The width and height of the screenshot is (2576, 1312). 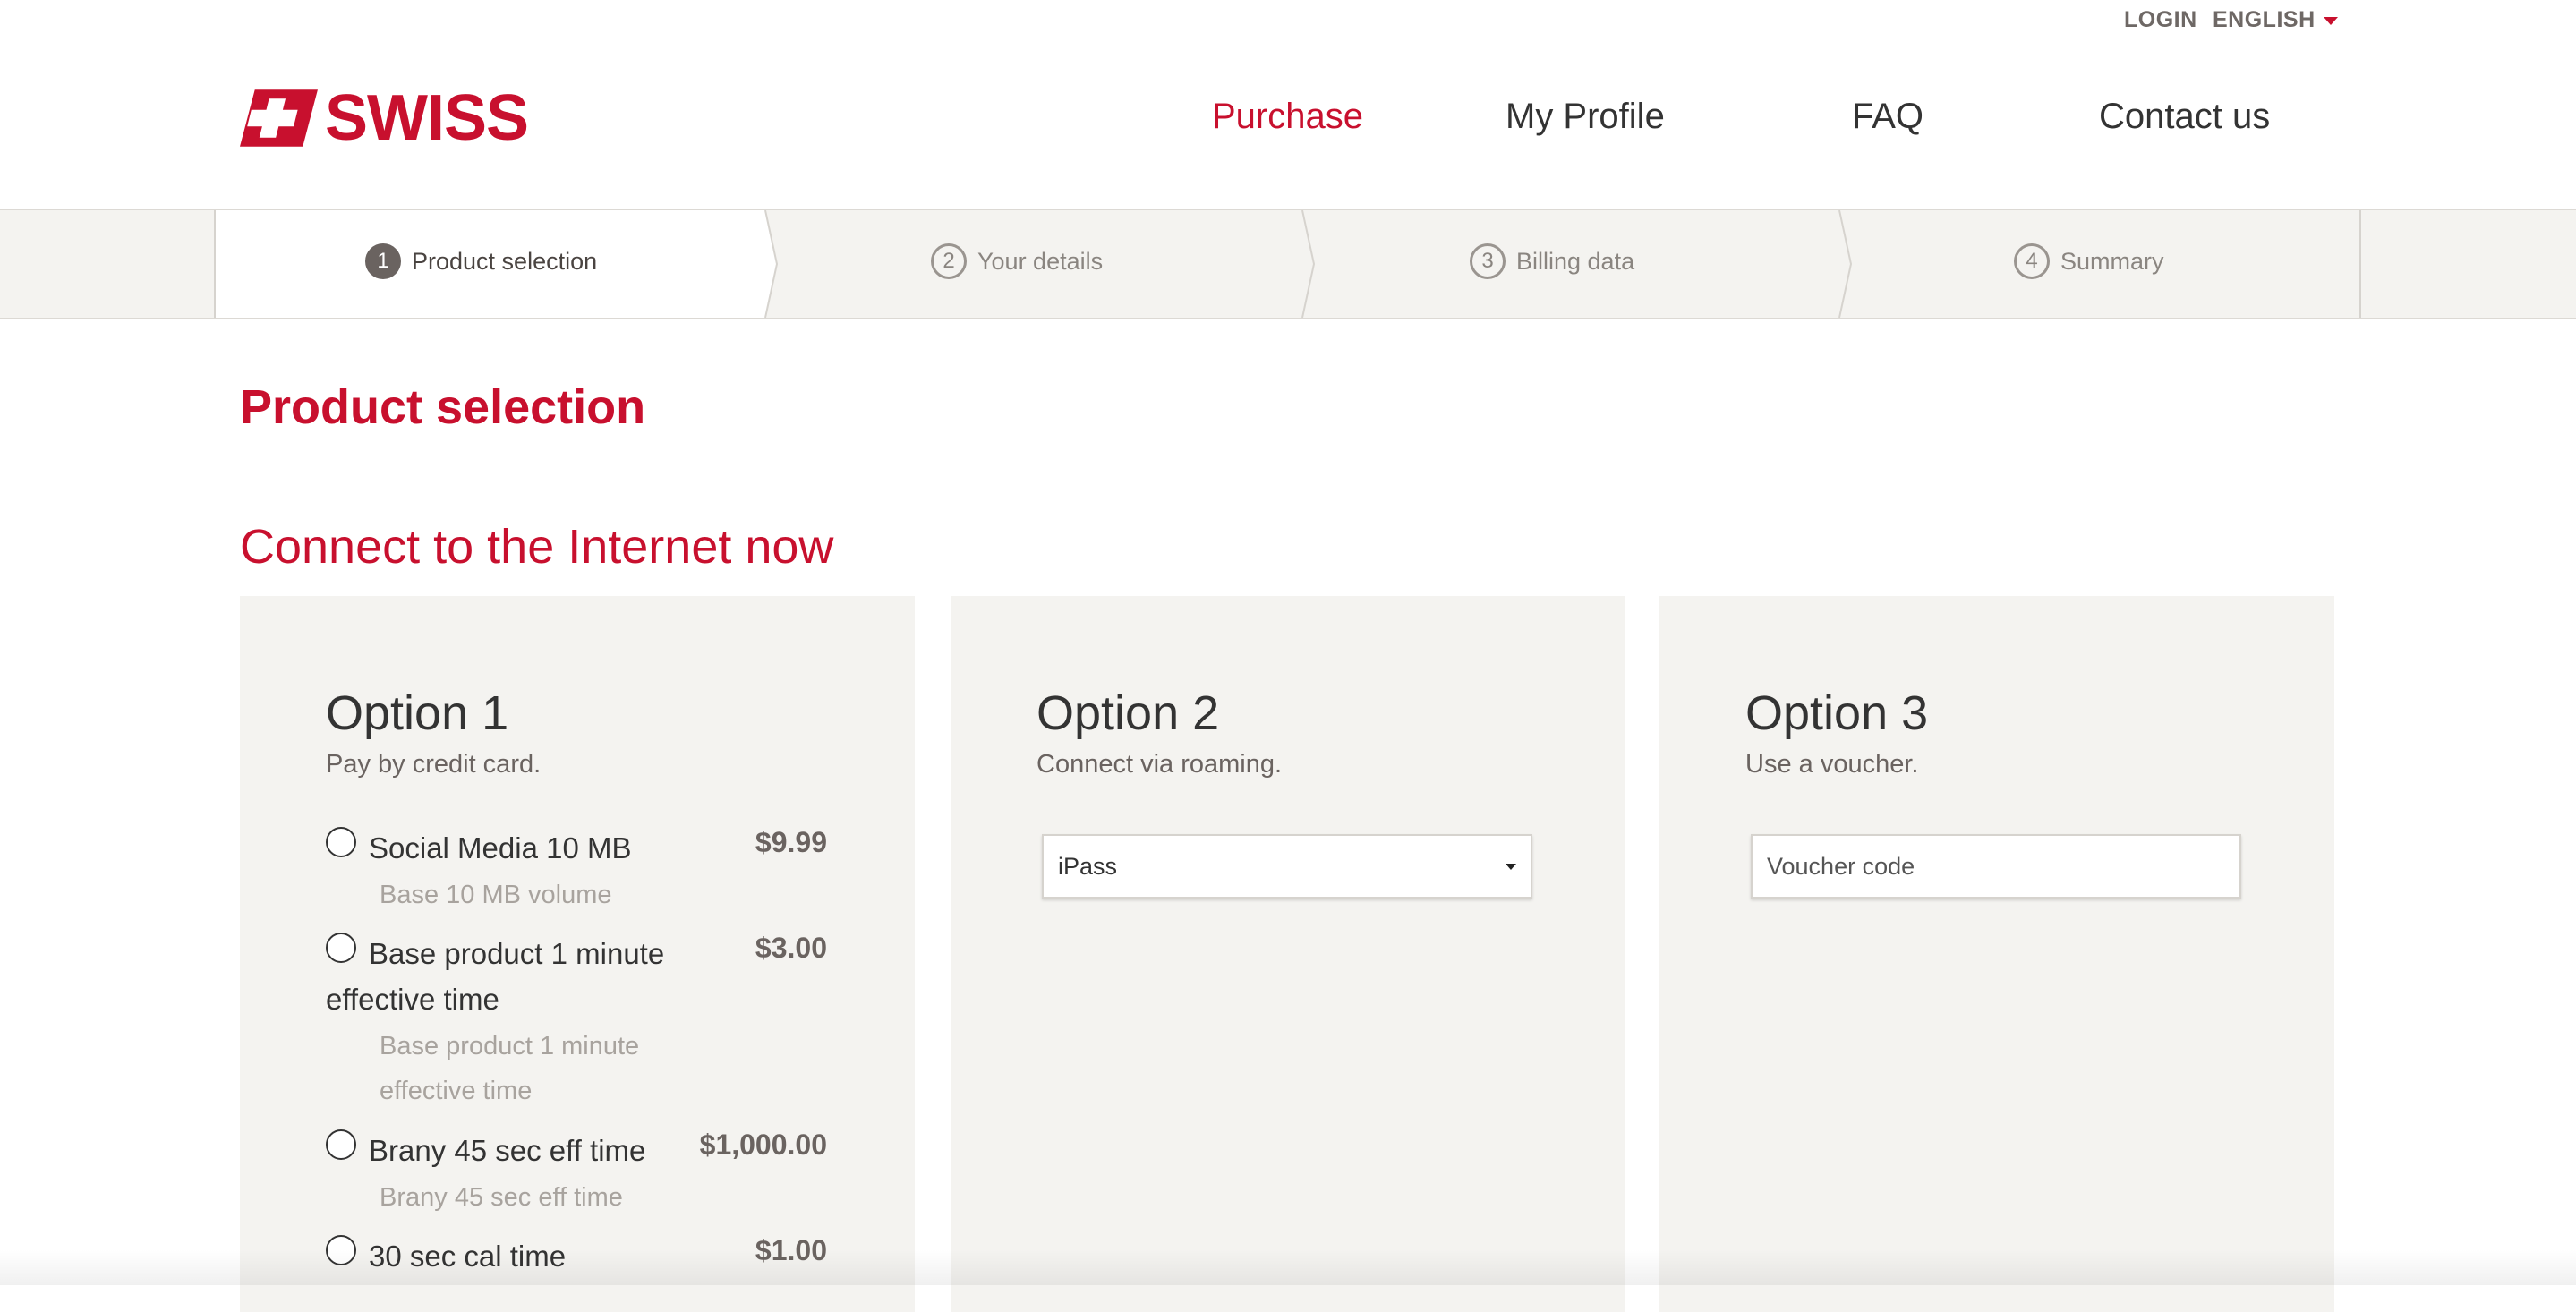 What do you see at coordinates (1887, 117) in the screenshot?
I see `nav-faq: FAQ` at bounding box center [1887, 117].